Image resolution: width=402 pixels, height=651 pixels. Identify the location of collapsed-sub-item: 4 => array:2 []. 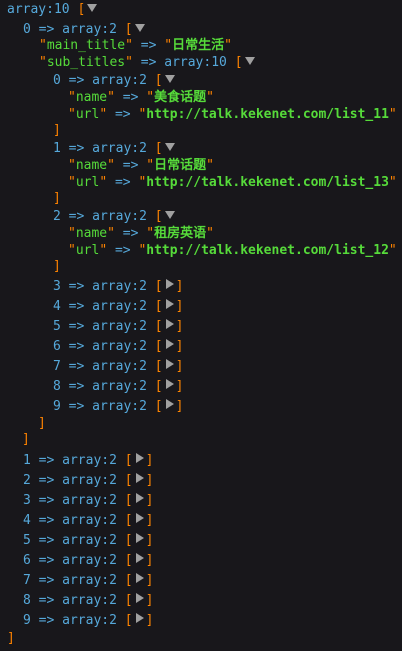
(227, 307).